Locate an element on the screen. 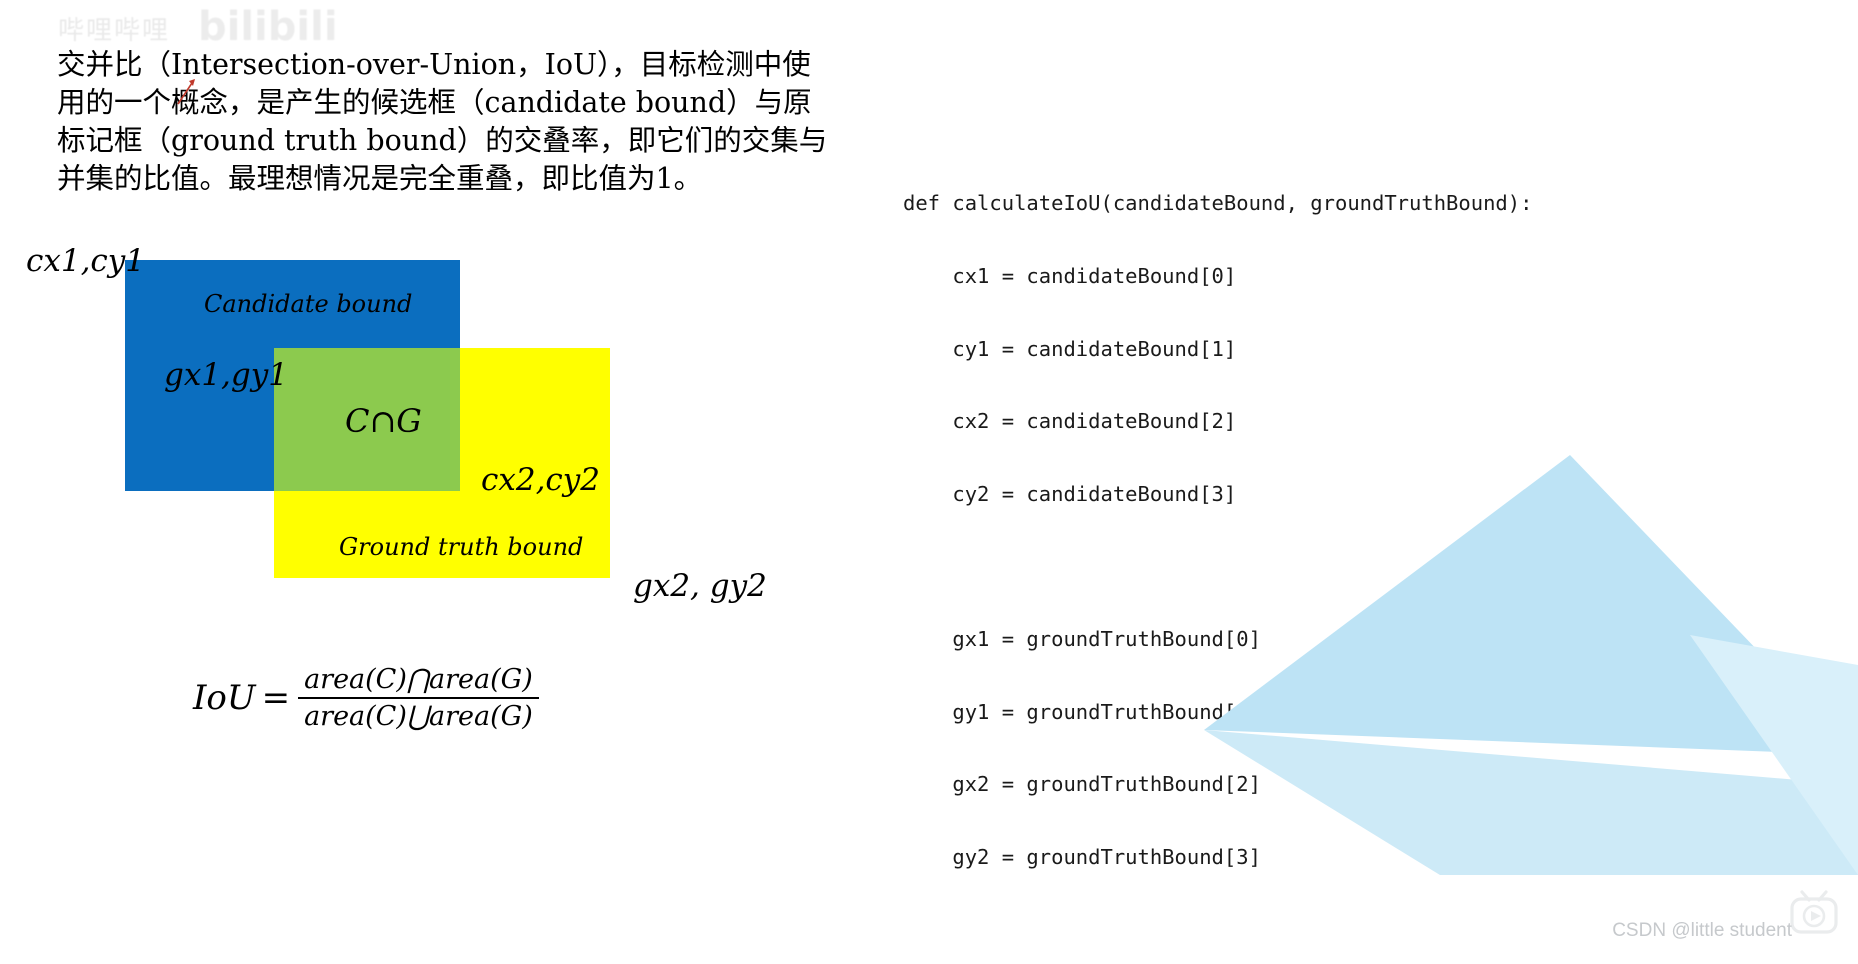 The image size is (1858, 964). code-line: gx1 = groundTruthBound[0] is located at coordinates (1082, 639).